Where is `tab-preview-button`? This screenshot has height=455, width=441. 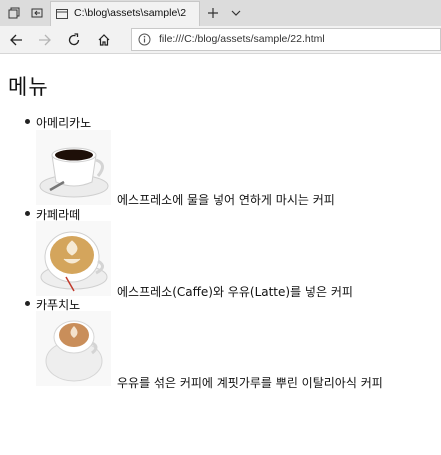
tab-preview-button is located at coordinates (236, 13).